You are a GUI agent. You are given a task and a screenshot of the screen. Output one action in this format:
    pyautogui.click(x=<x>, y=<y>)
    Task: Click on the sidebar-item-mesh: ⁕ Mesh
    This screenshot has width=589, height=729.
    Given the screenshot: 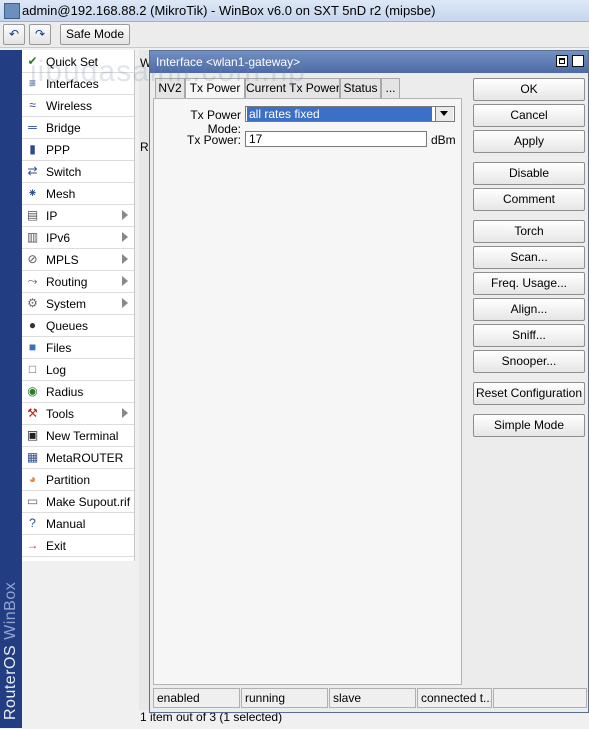 What is the action you would take?
    pyautogui.click(x=78, y=194)
    